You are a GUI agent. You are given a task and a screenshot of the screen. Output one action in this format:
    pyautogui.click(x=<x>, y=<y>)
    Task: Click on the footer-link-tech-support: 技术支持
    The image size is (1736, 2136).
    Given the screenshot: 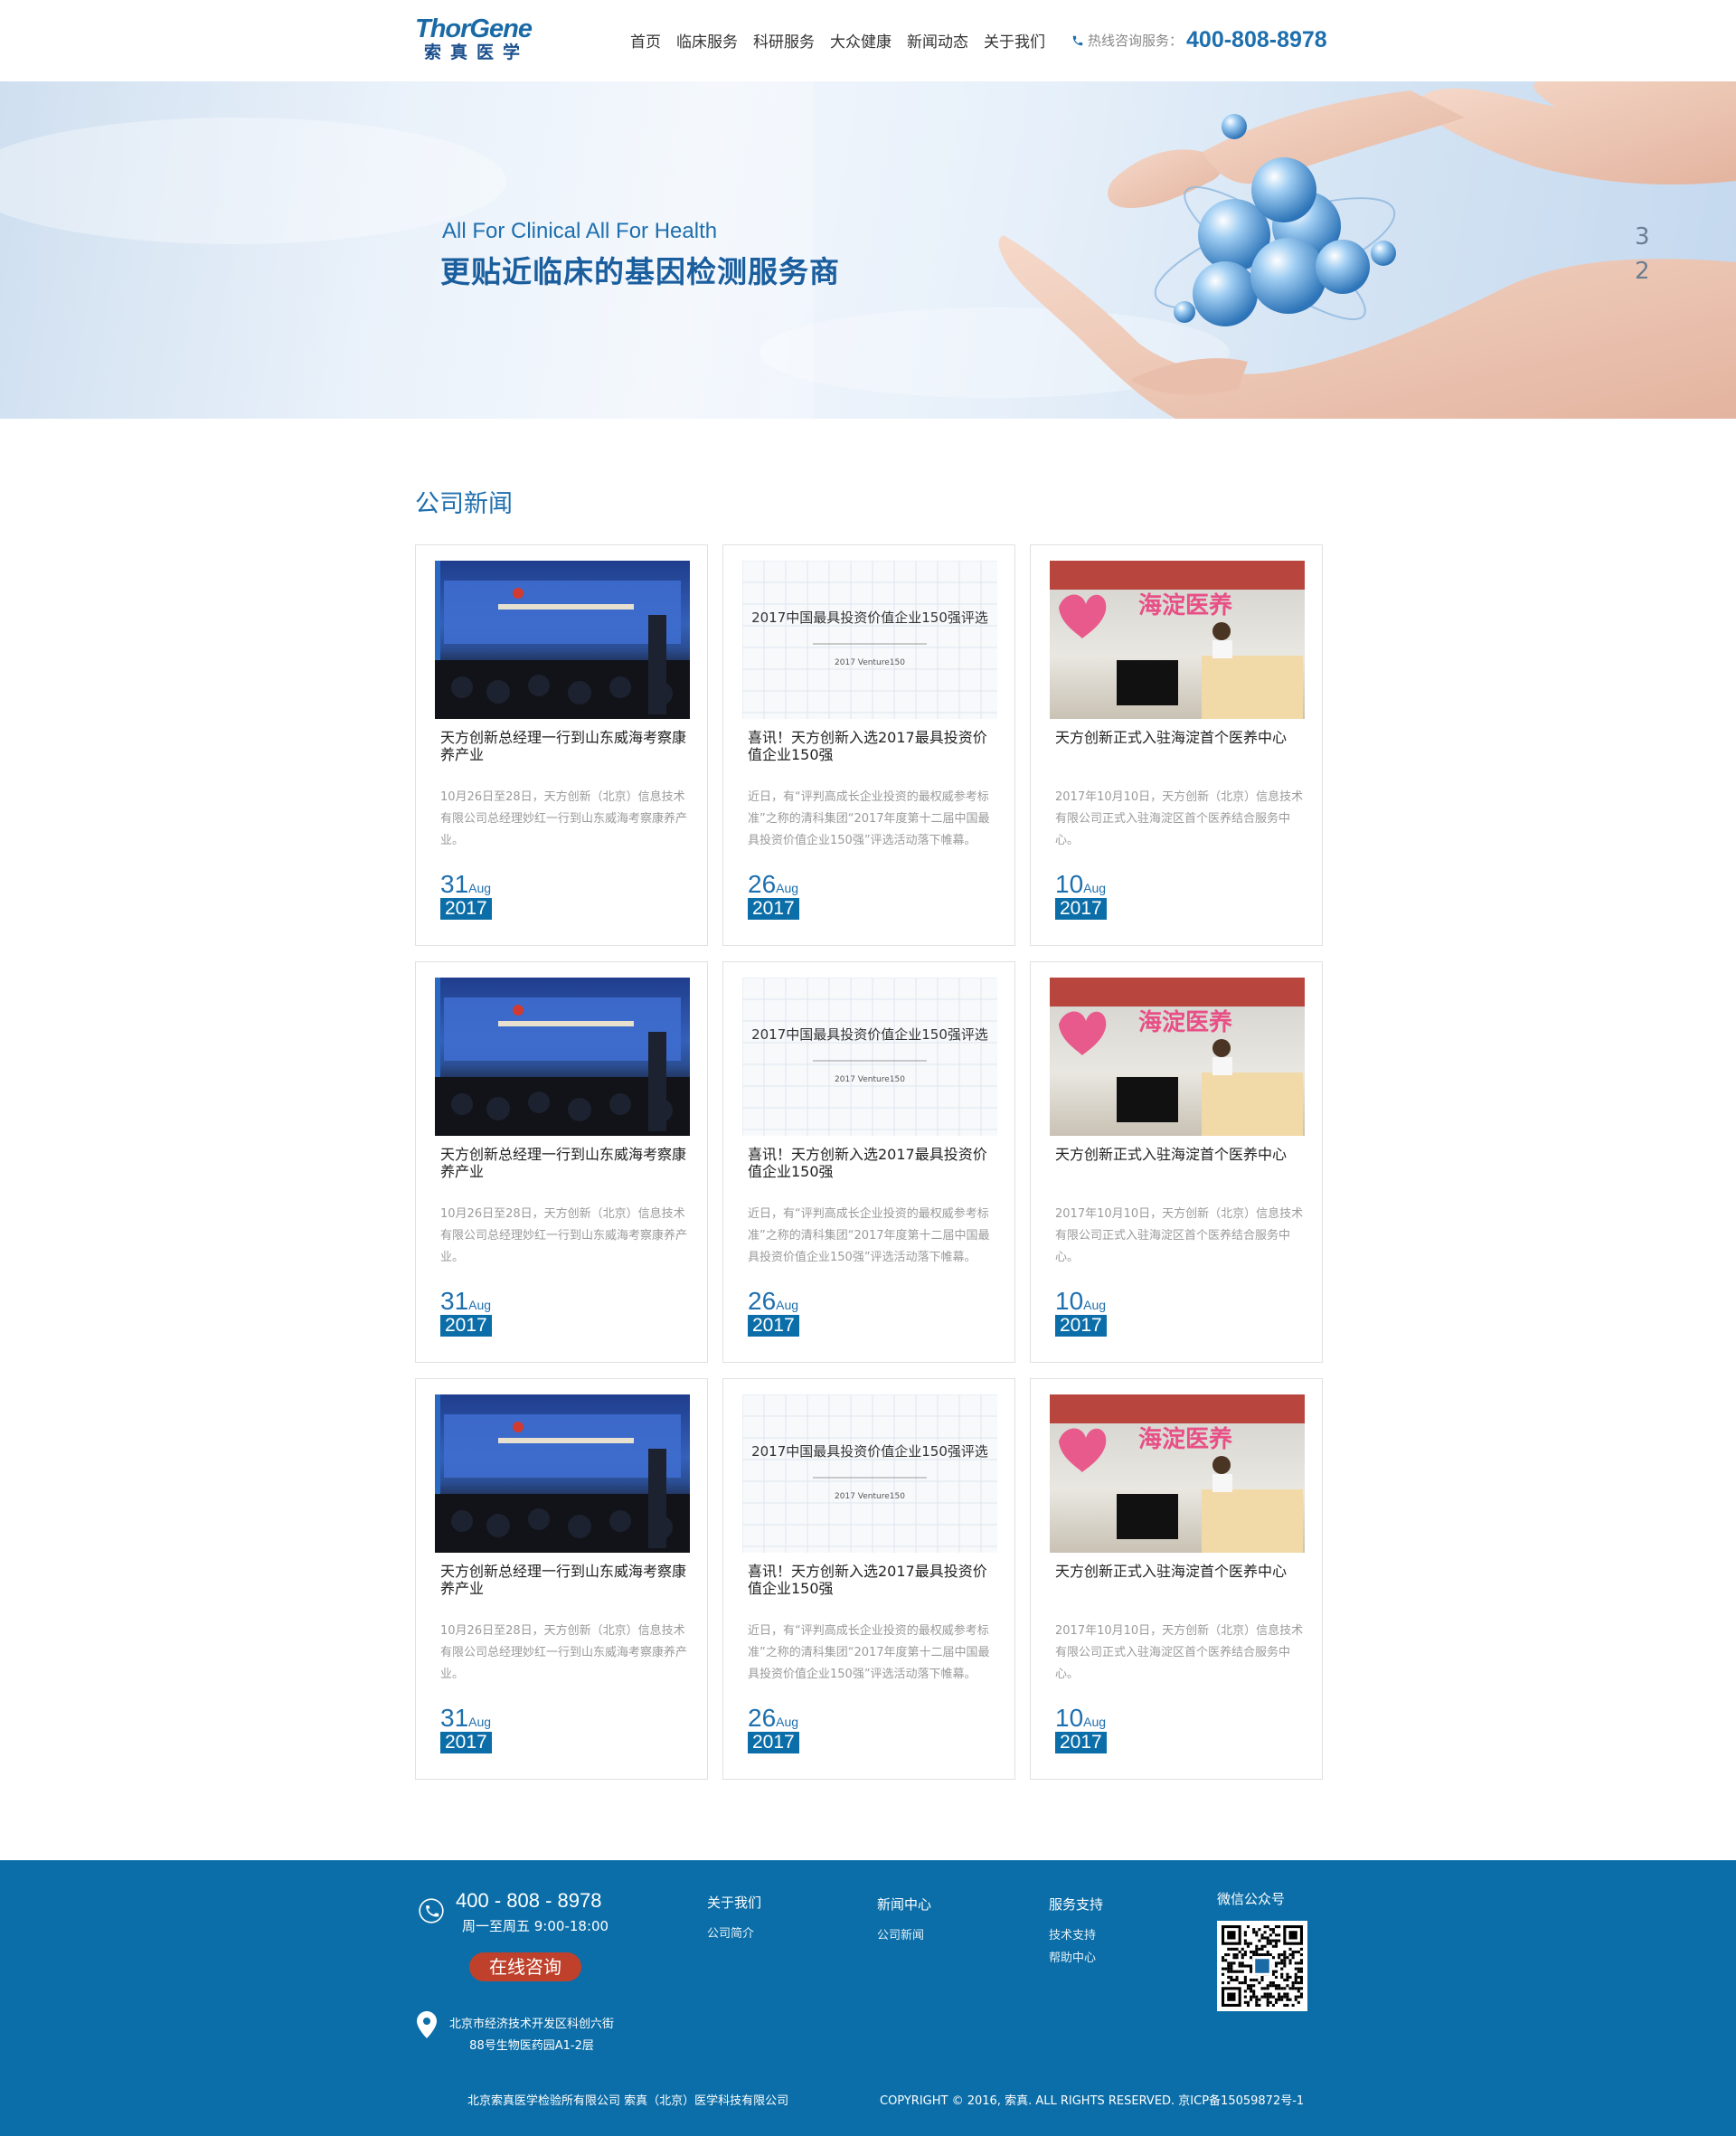 What is the action you would take?
    pyautogui.click(x=1076, y=1933)
    